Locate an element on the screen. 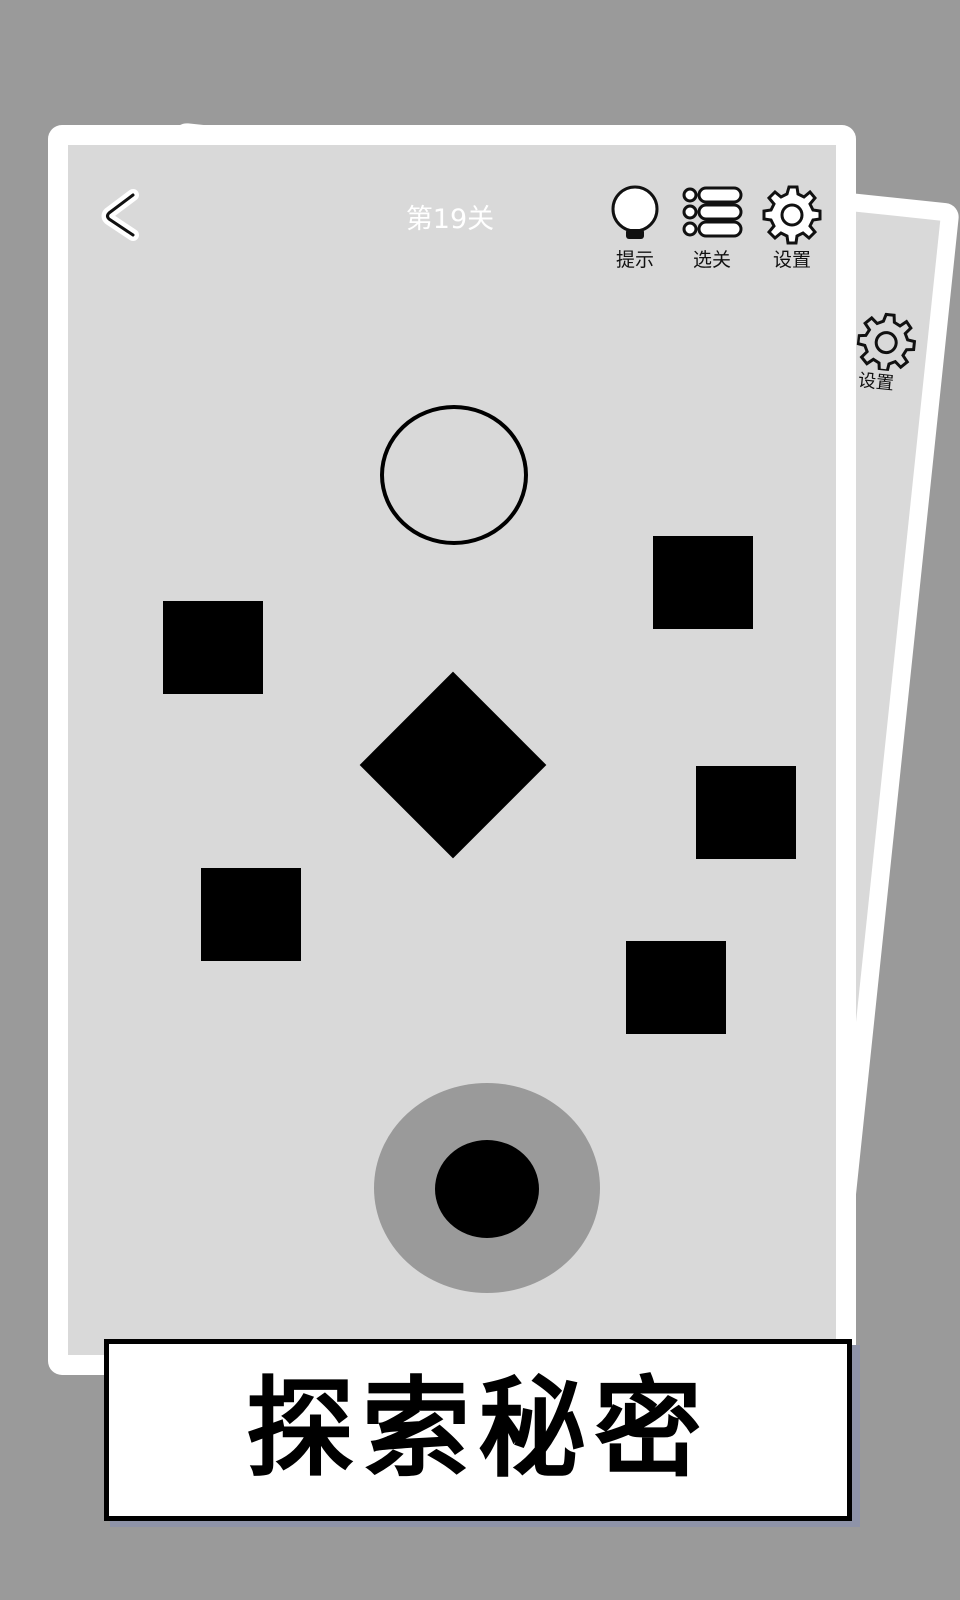 This screenshot has width=960, height=1600. back-button is located at coordinates (125, 215).